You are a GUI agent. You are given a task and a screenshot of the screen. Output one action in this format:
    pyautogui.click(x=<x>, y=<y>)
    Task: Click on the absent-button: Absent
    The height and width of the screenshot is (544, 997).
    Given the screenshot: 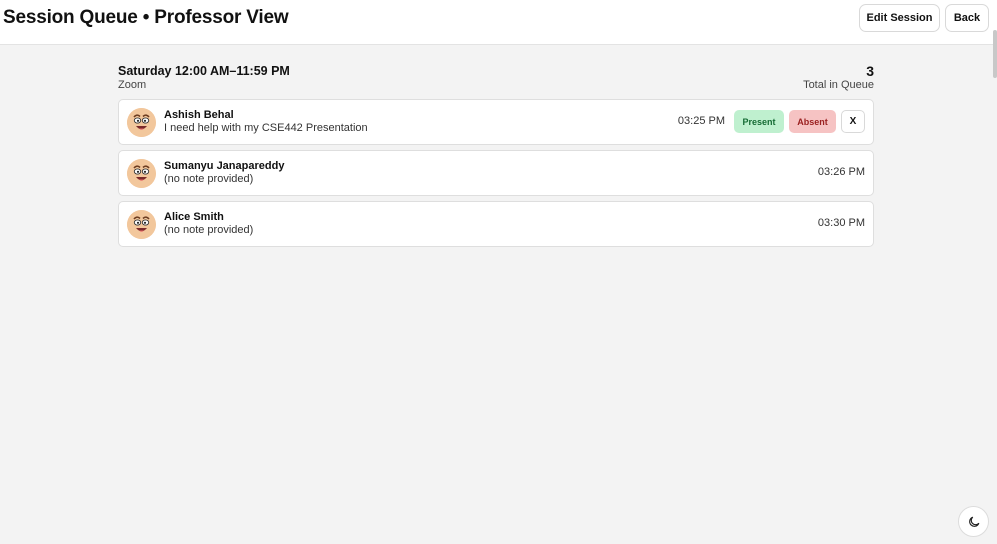 What is the action you would take?
    pyautogui.click(x=812, y=121)
    